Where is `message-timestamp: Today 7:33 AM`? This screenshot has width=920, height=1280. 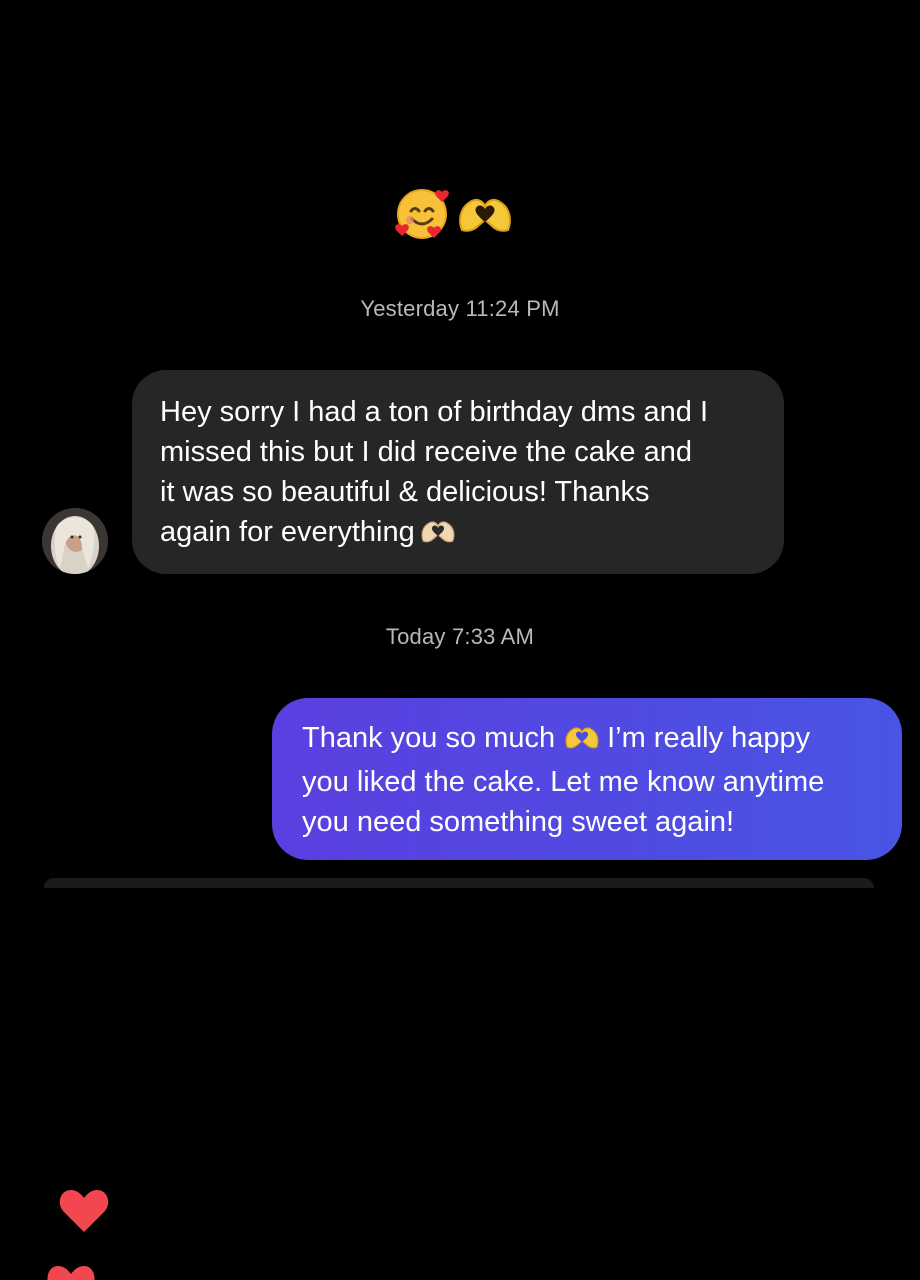
message-timestamp: Today 7:33 AM is located at coordinates (460, 636).